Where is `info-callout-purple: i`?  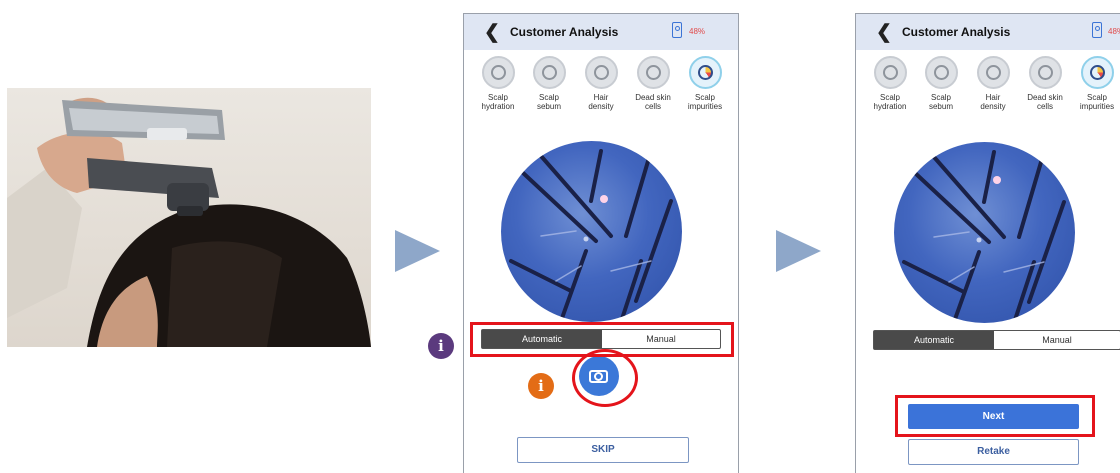
info-callout-purple: i is located at coordinates (441, 346).